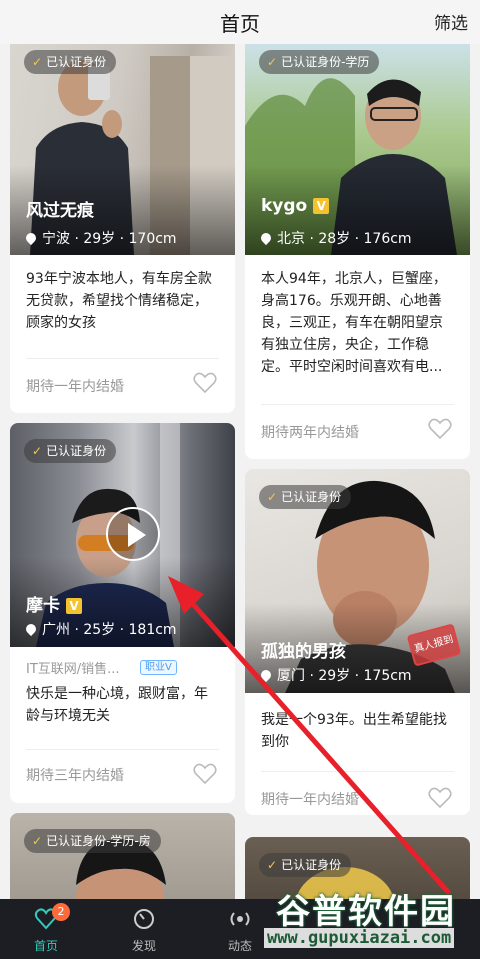 Image resolution: width=480 pixels, height=959 pixels. Describe the element at coordinates (121, 869) in the screenshot. I see `person-figure` at that location.